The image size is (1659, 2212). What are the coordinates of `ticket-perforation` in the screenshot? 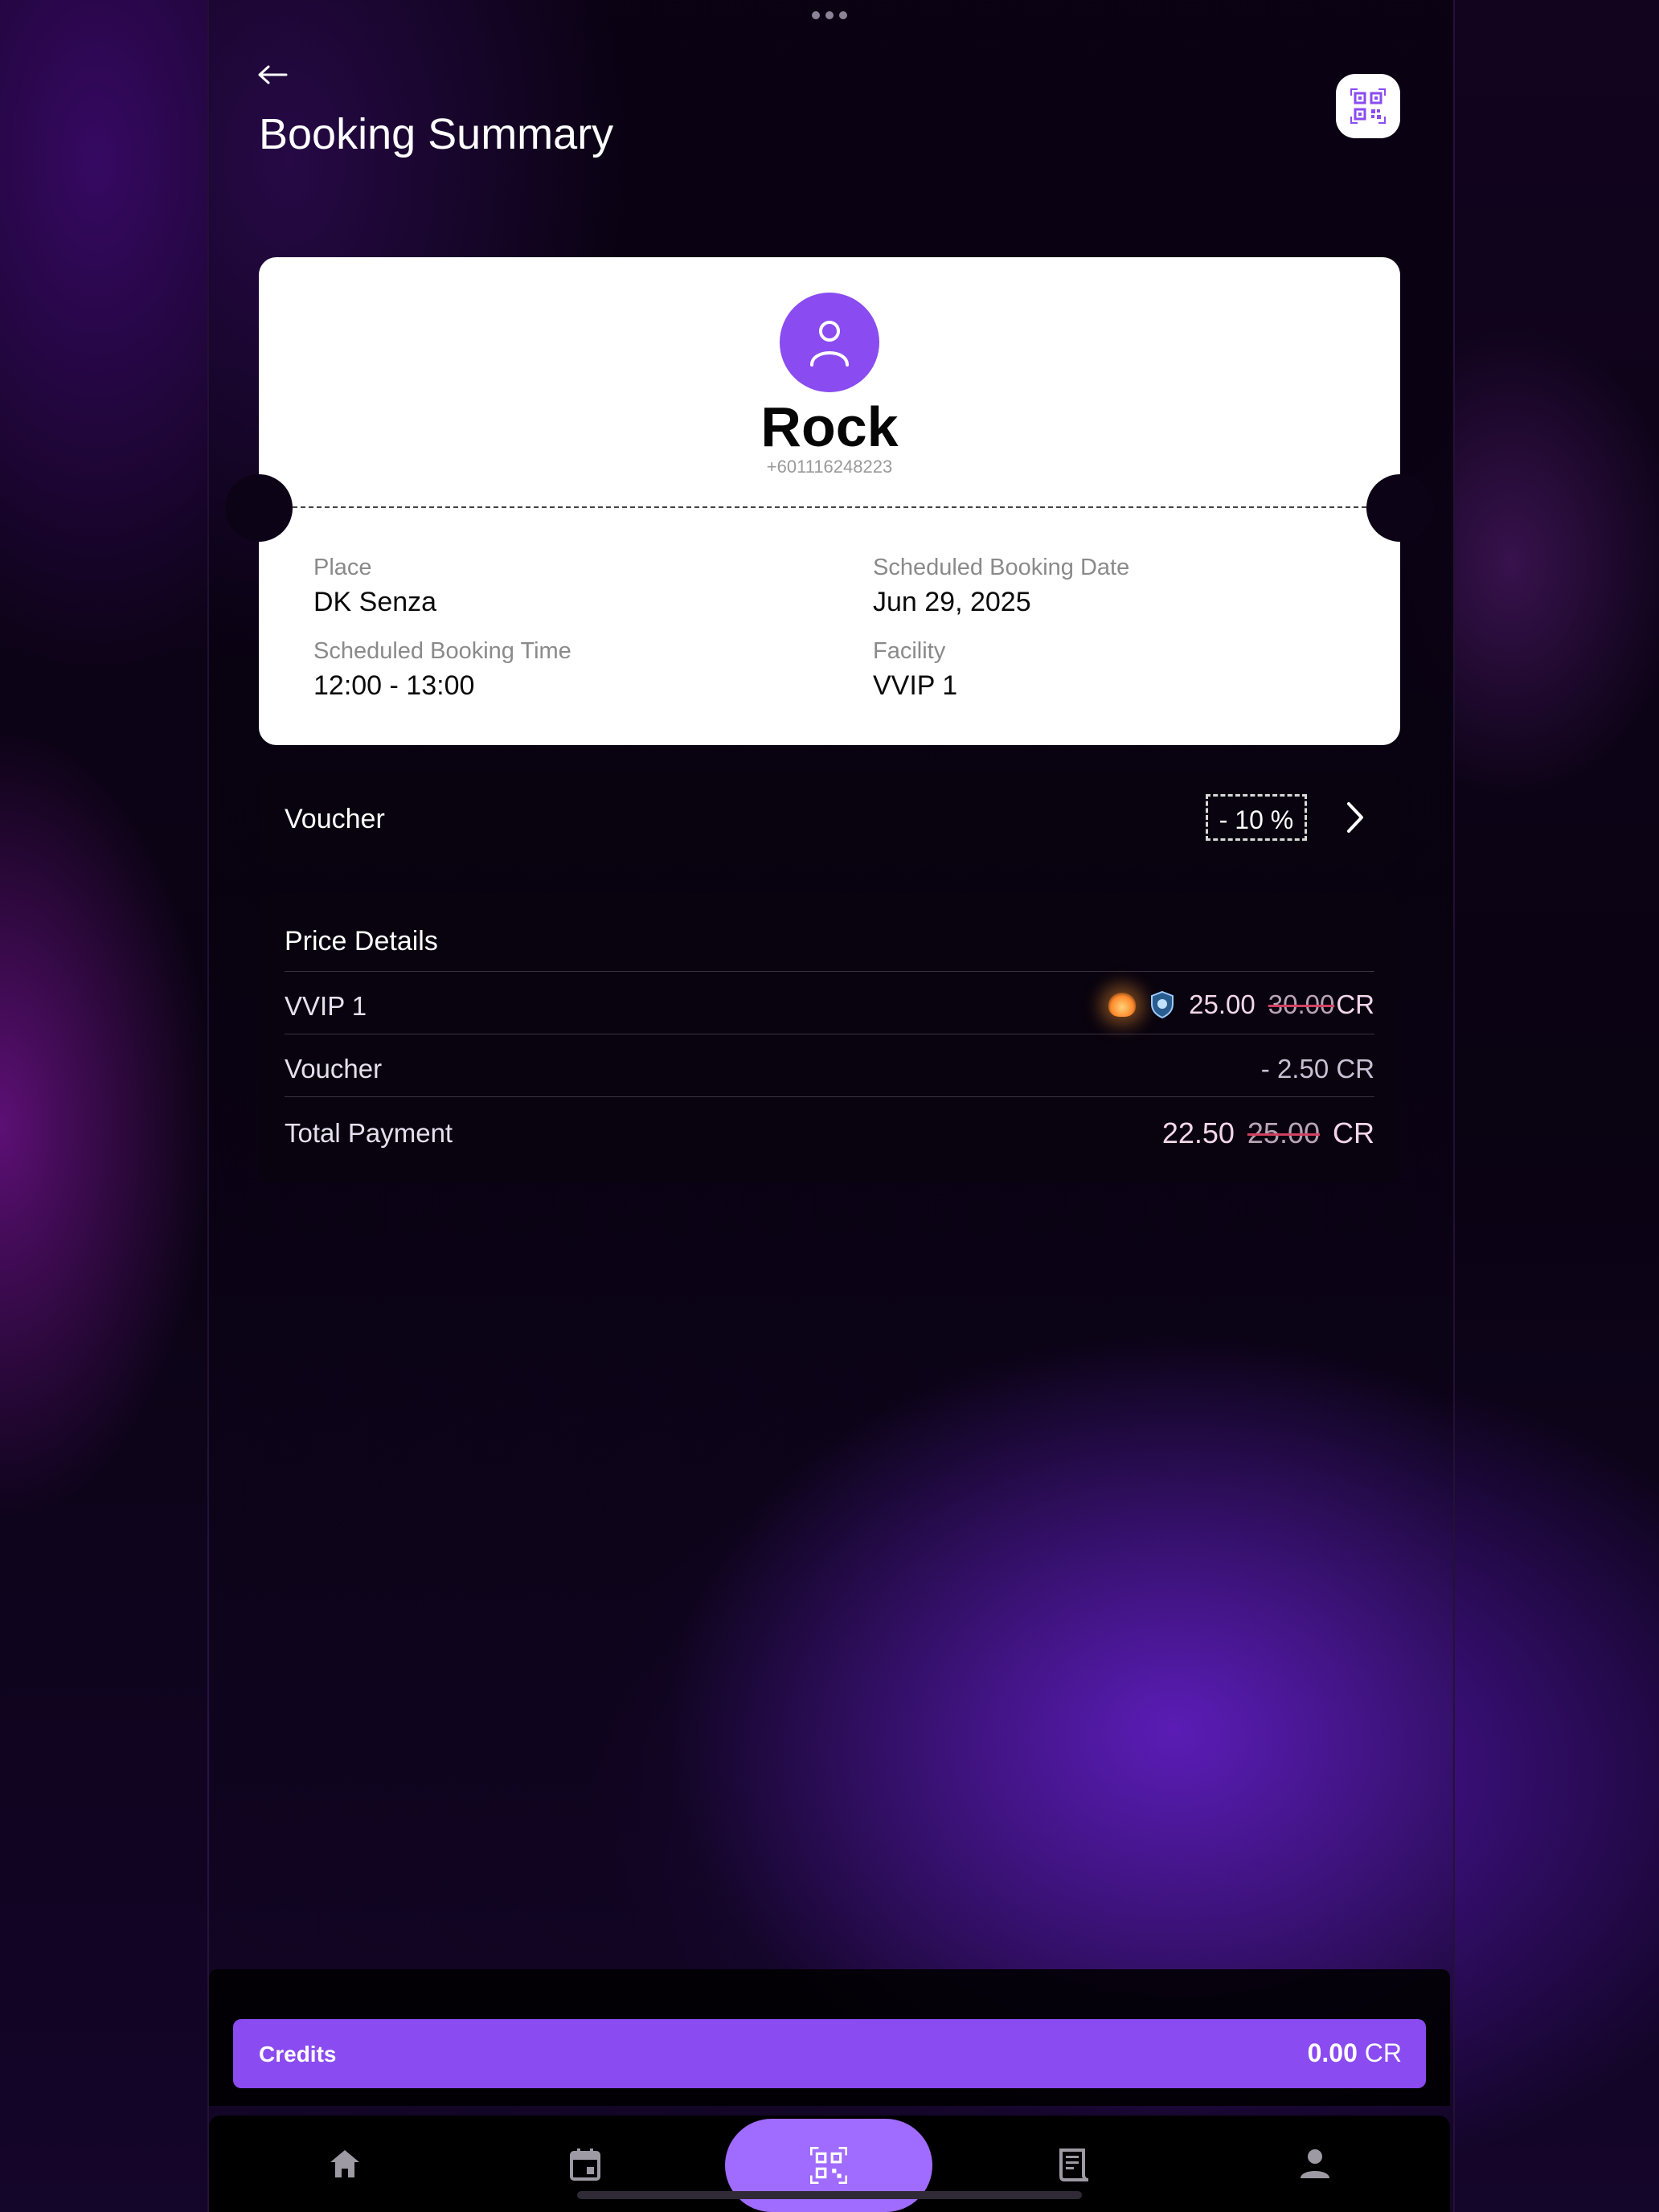 It's located at (829, 507).